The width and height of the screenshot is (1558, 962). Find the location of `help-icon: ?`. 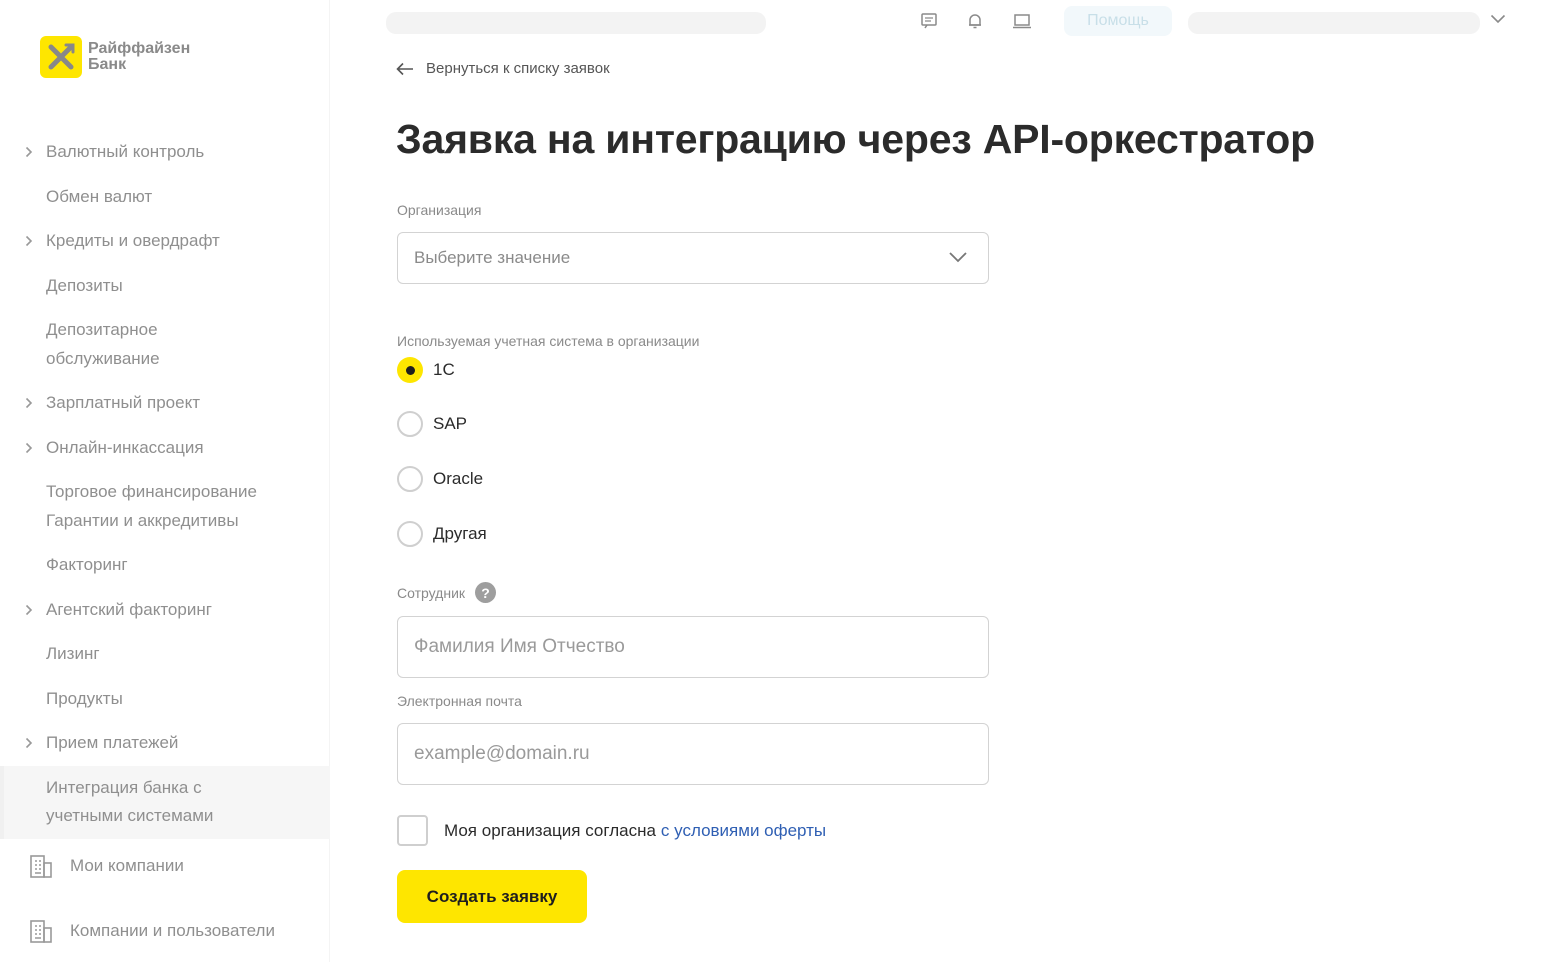

help-icon: ? is located at coordinates (486, 592).